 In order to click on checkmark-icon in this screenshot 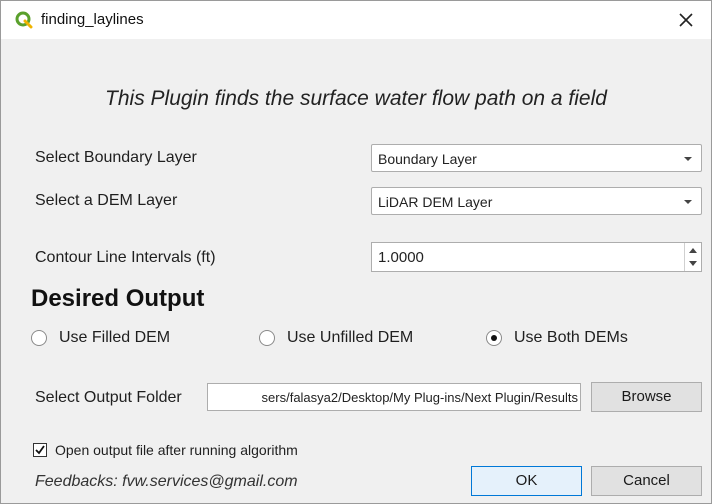, I will do `click(40, 450)`.